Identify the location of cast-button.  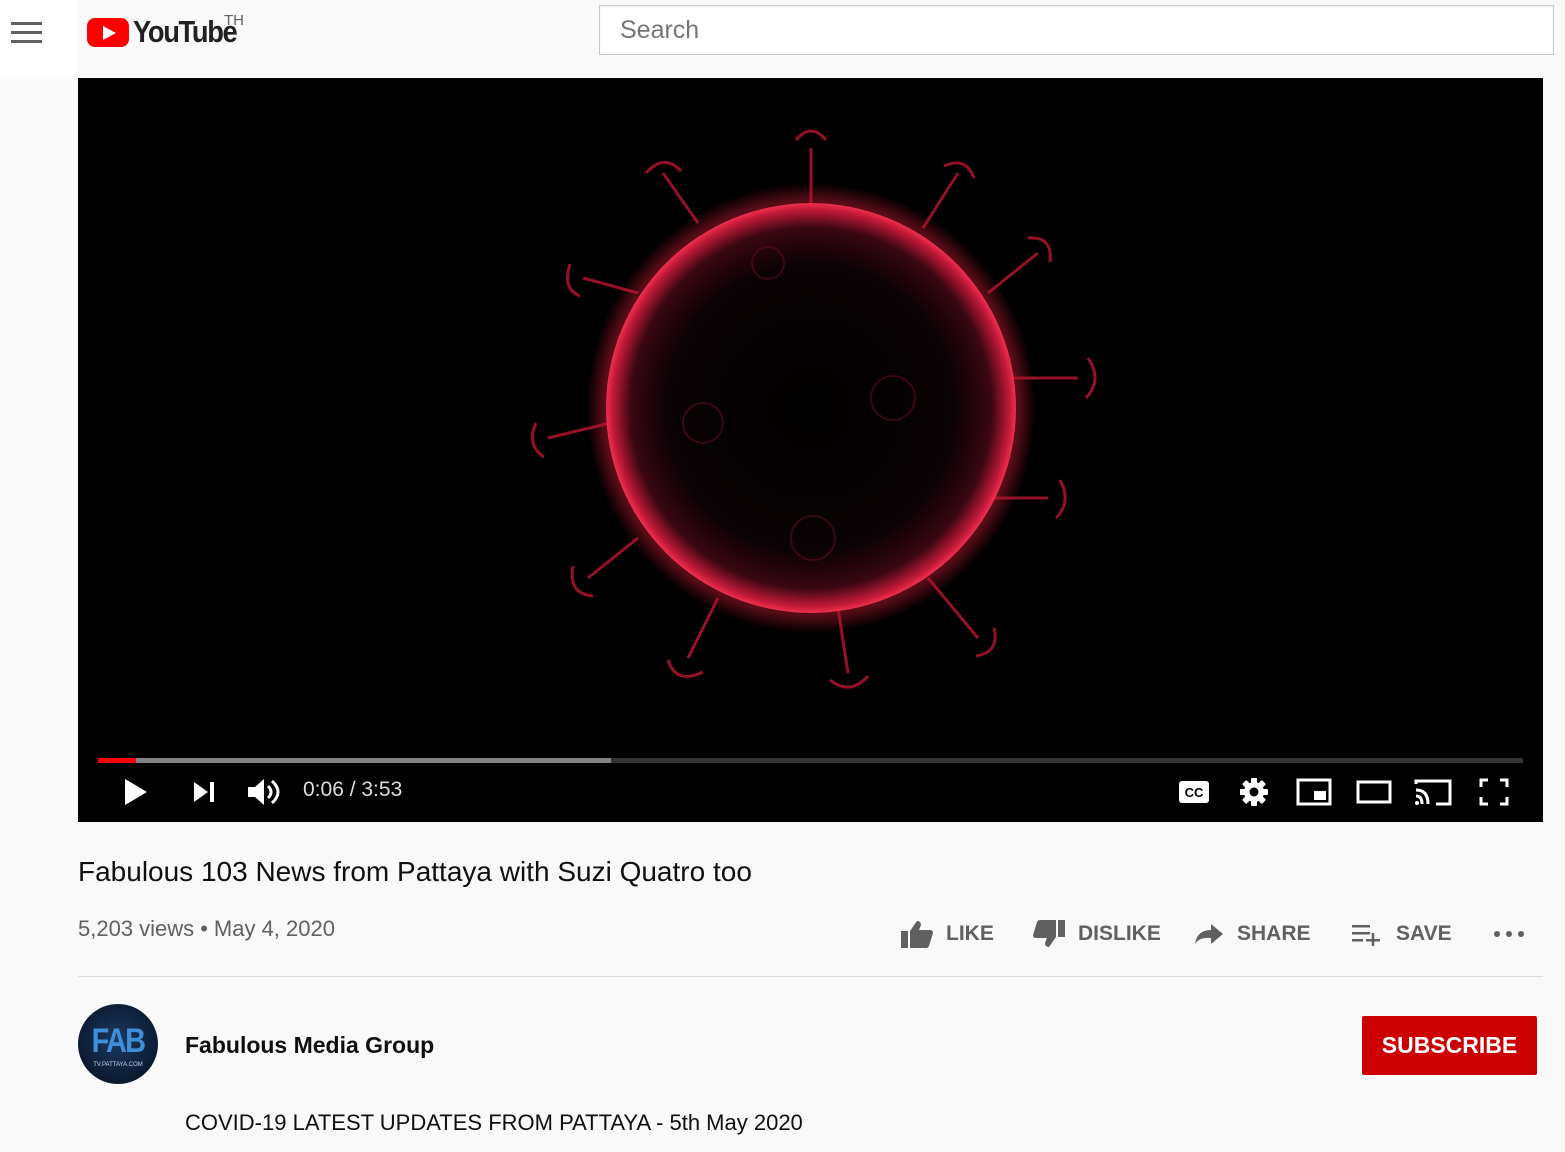
(1433, 792).